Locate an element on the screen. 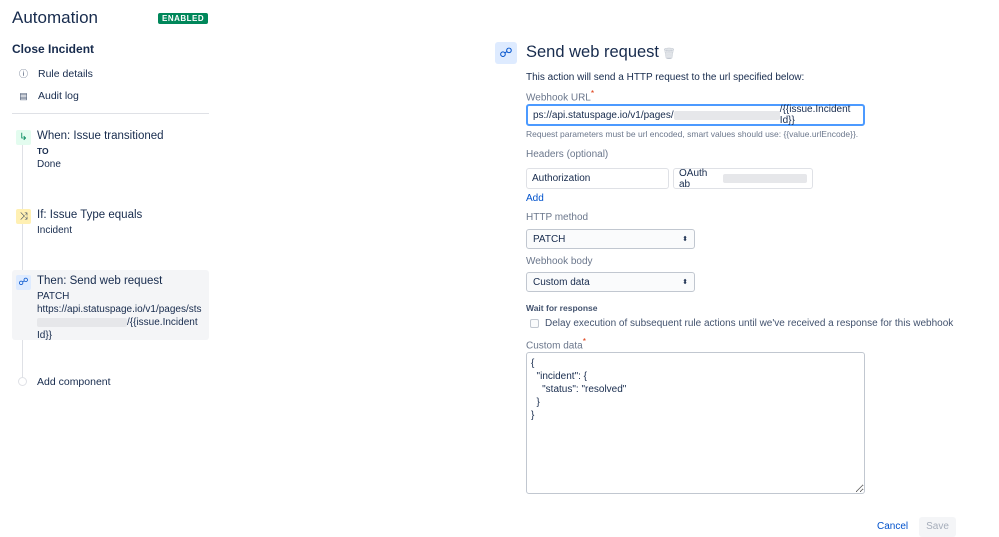 This screenshot has height=537, width=999. step-line: Done is located at coordinates (49, 164).